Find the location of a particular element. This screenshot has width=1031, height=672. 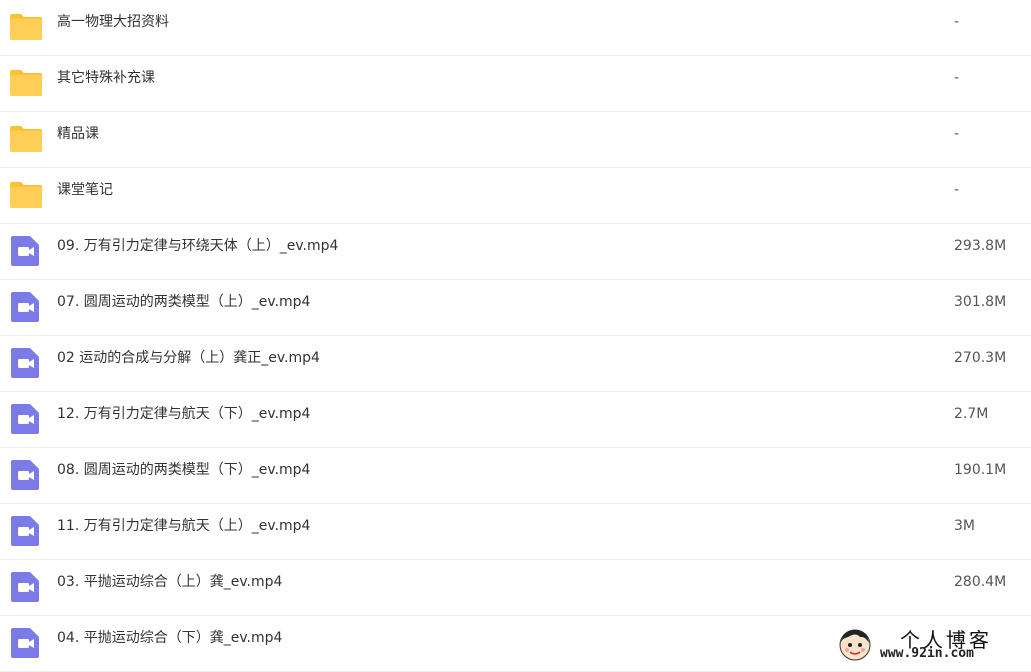

file-name: 03. 平抛运动综合（上）龚_ev.mp4 is located at coordinates (169, 582).